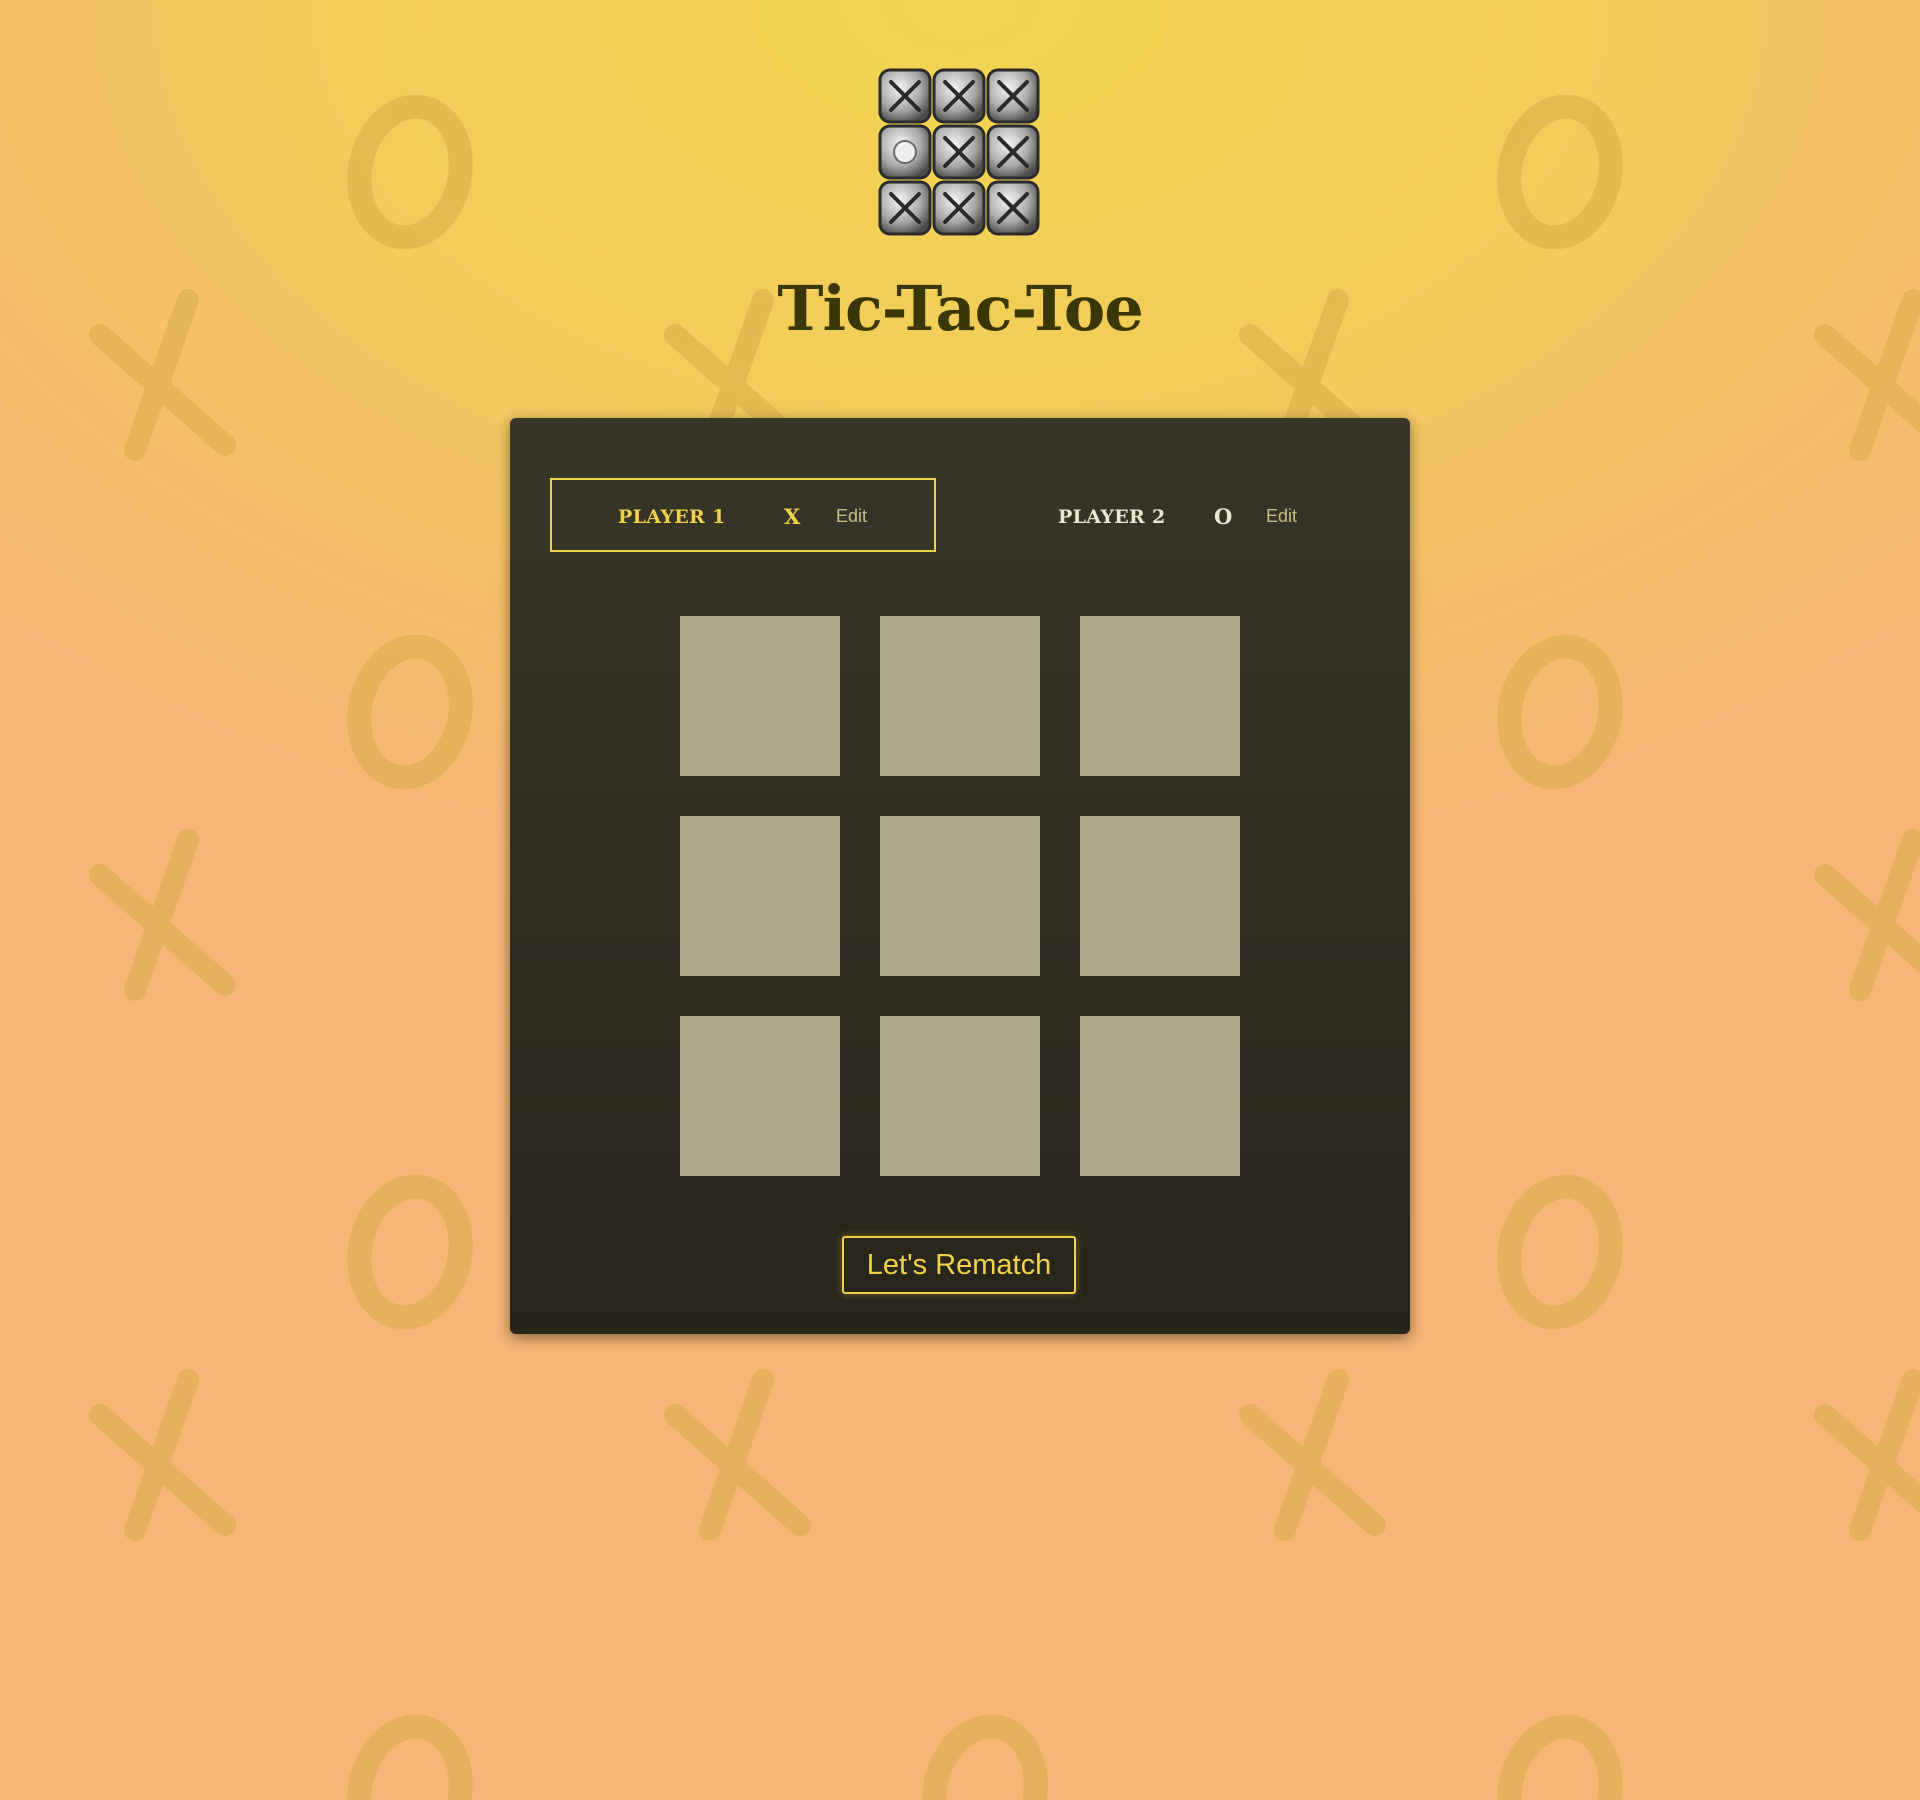 Image resolution: width=1920 pixels, height=1800 pixels. Describe the element at coordinates (960, 154) in the screenshot. I see `tic-tac-toe-logo-icon` at that location.